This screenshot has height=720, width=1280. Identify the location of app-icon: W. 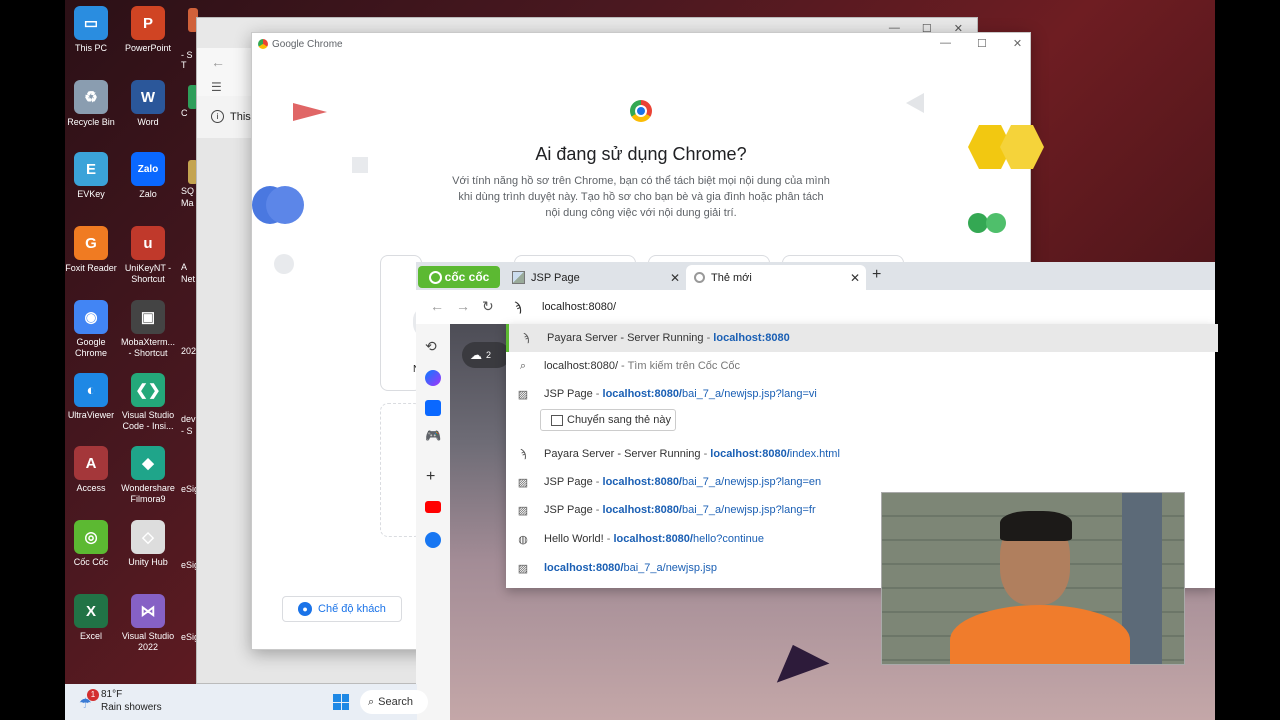
(148, 97).